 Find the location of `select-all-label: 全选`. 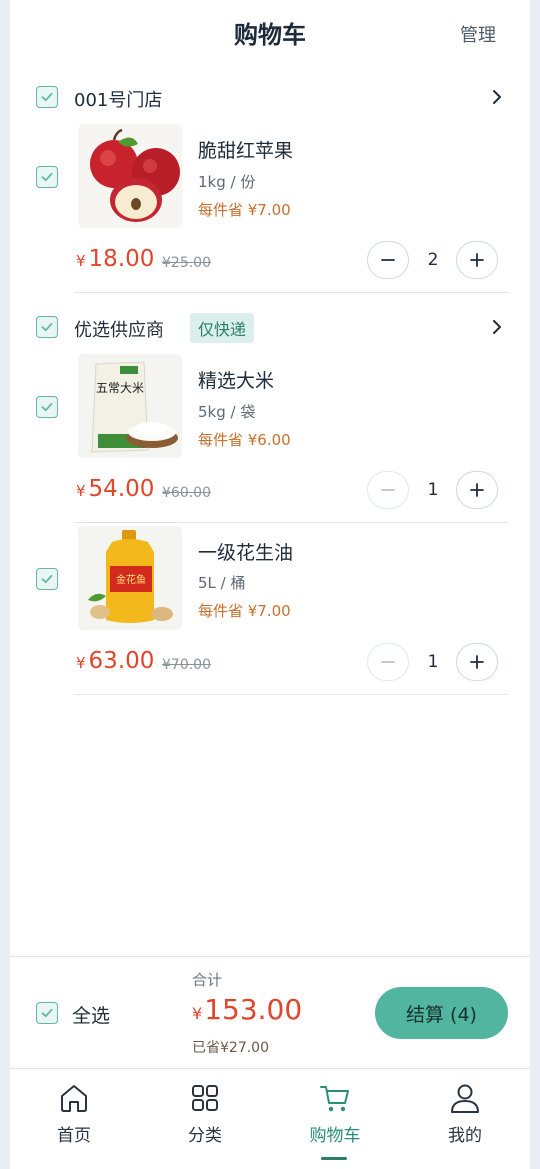

select-all-label: 全选 is located at coordinates (91, 1014).